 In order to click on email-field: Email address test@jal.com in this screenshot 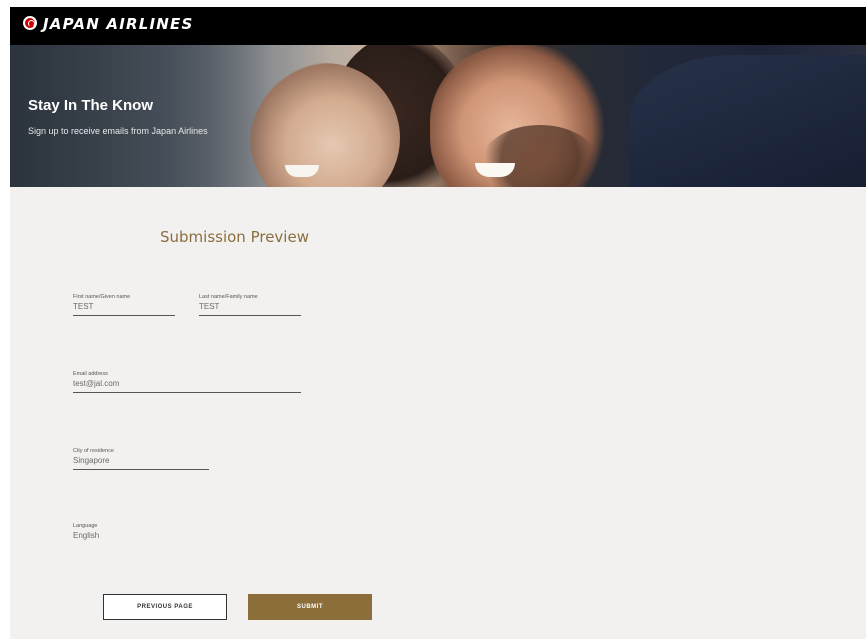, I will do `click(187, 382)`.